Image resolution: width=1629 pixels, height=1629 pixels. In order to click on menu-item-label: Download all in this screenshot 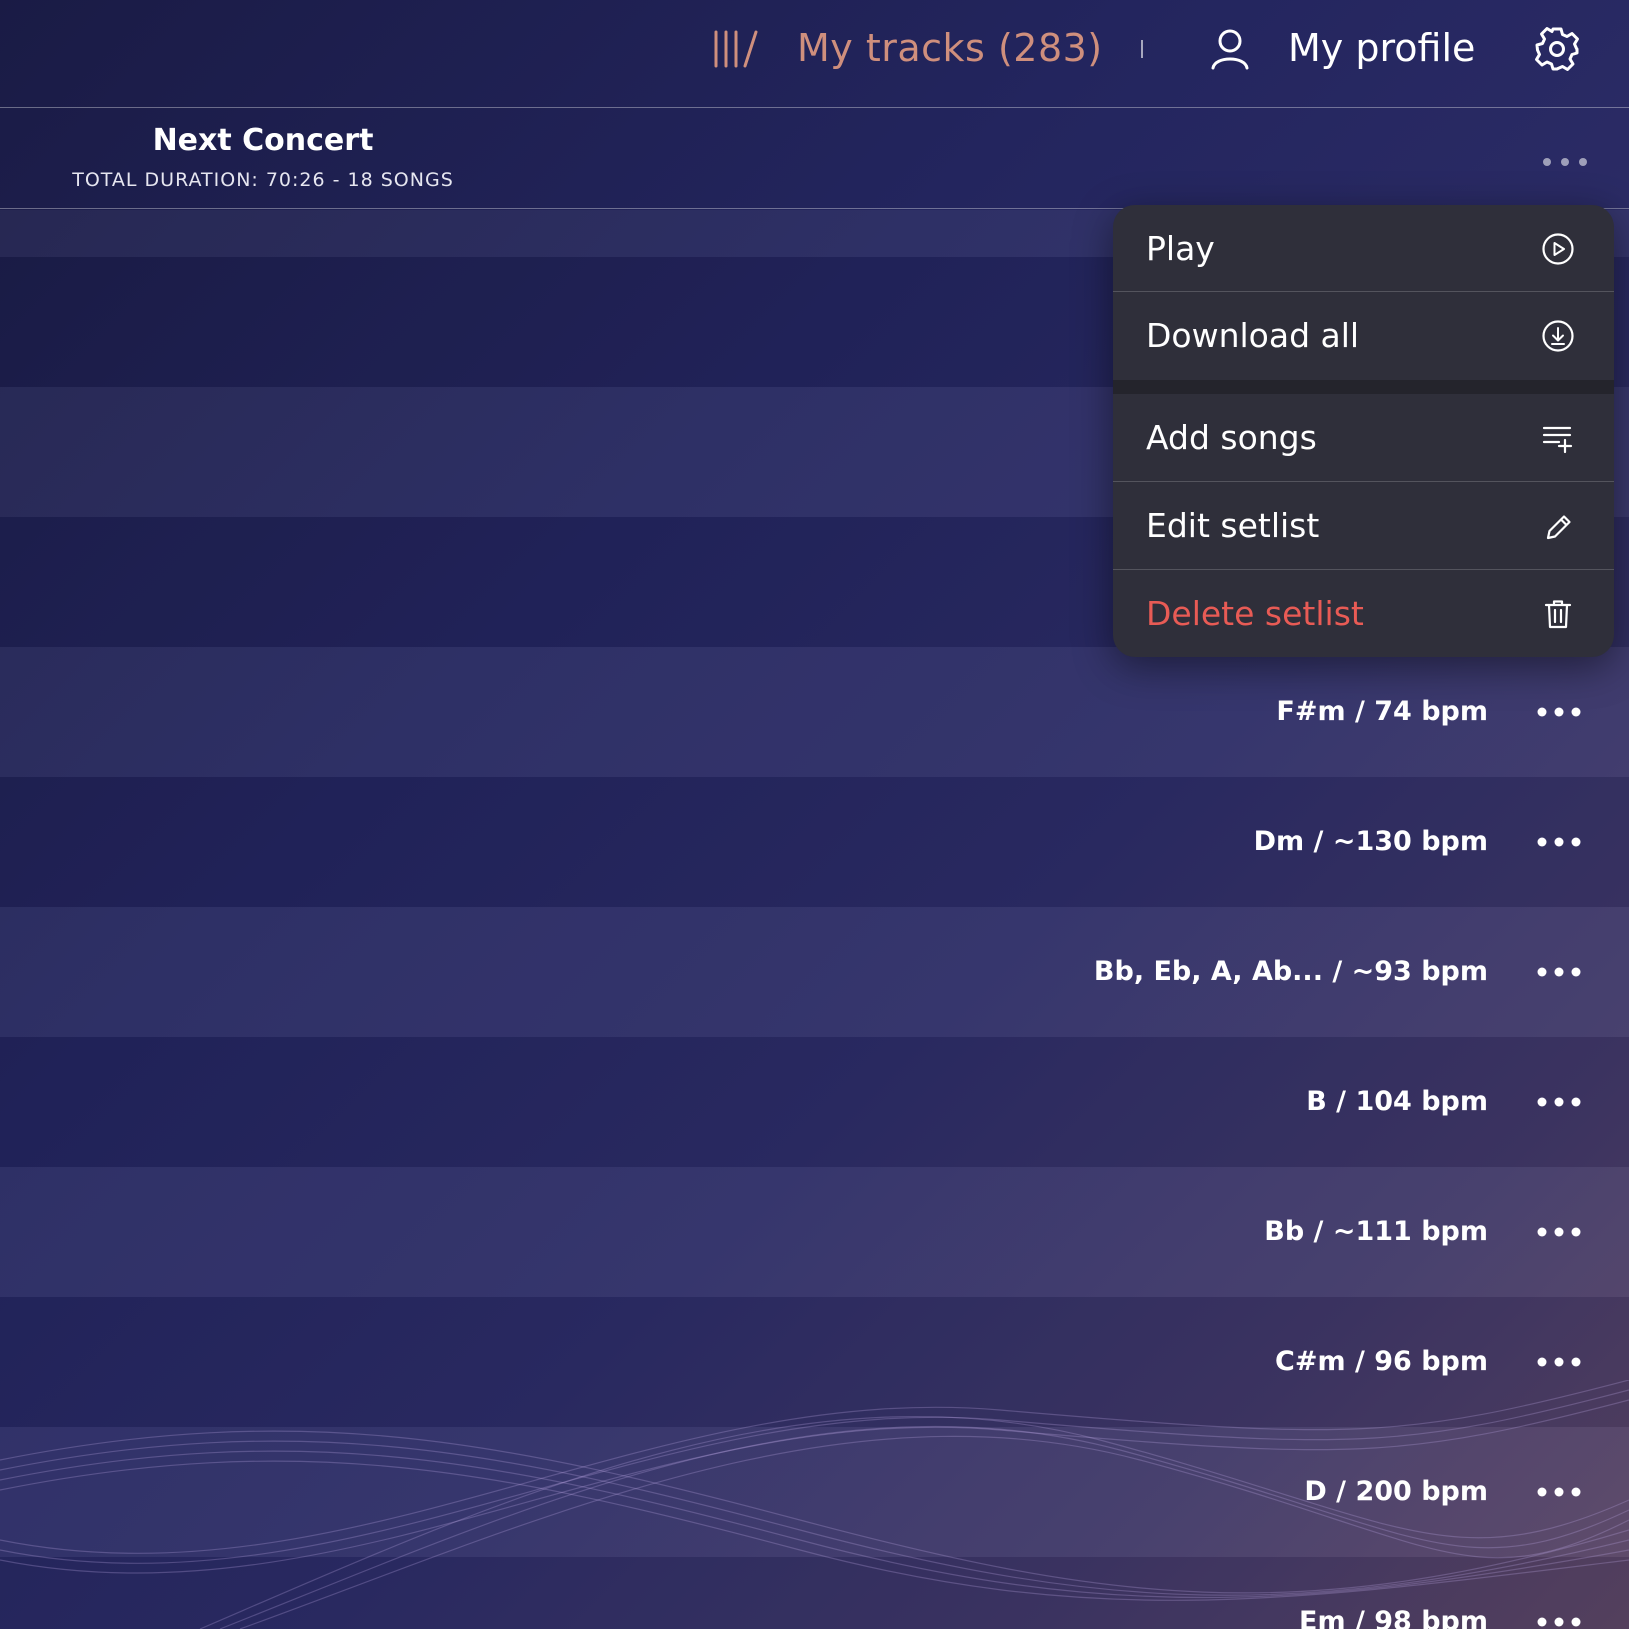, I will do `click(1253, 335)`.